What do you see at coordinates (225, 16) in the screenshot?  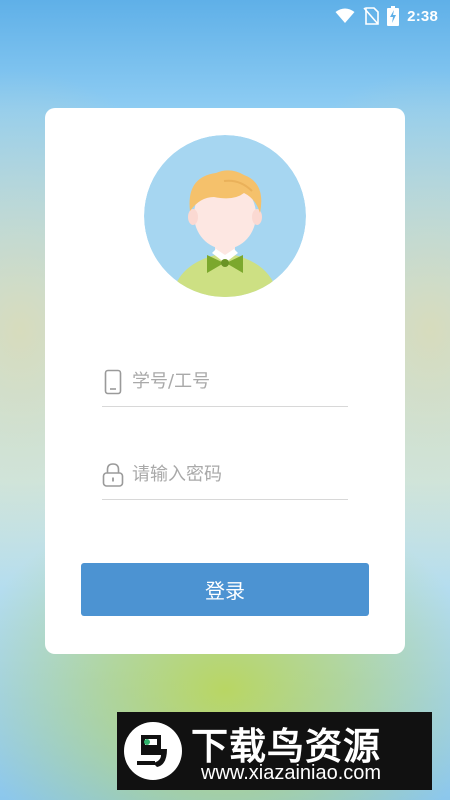 I see `status-bar: 2:38` at bounding box center [225, 16].